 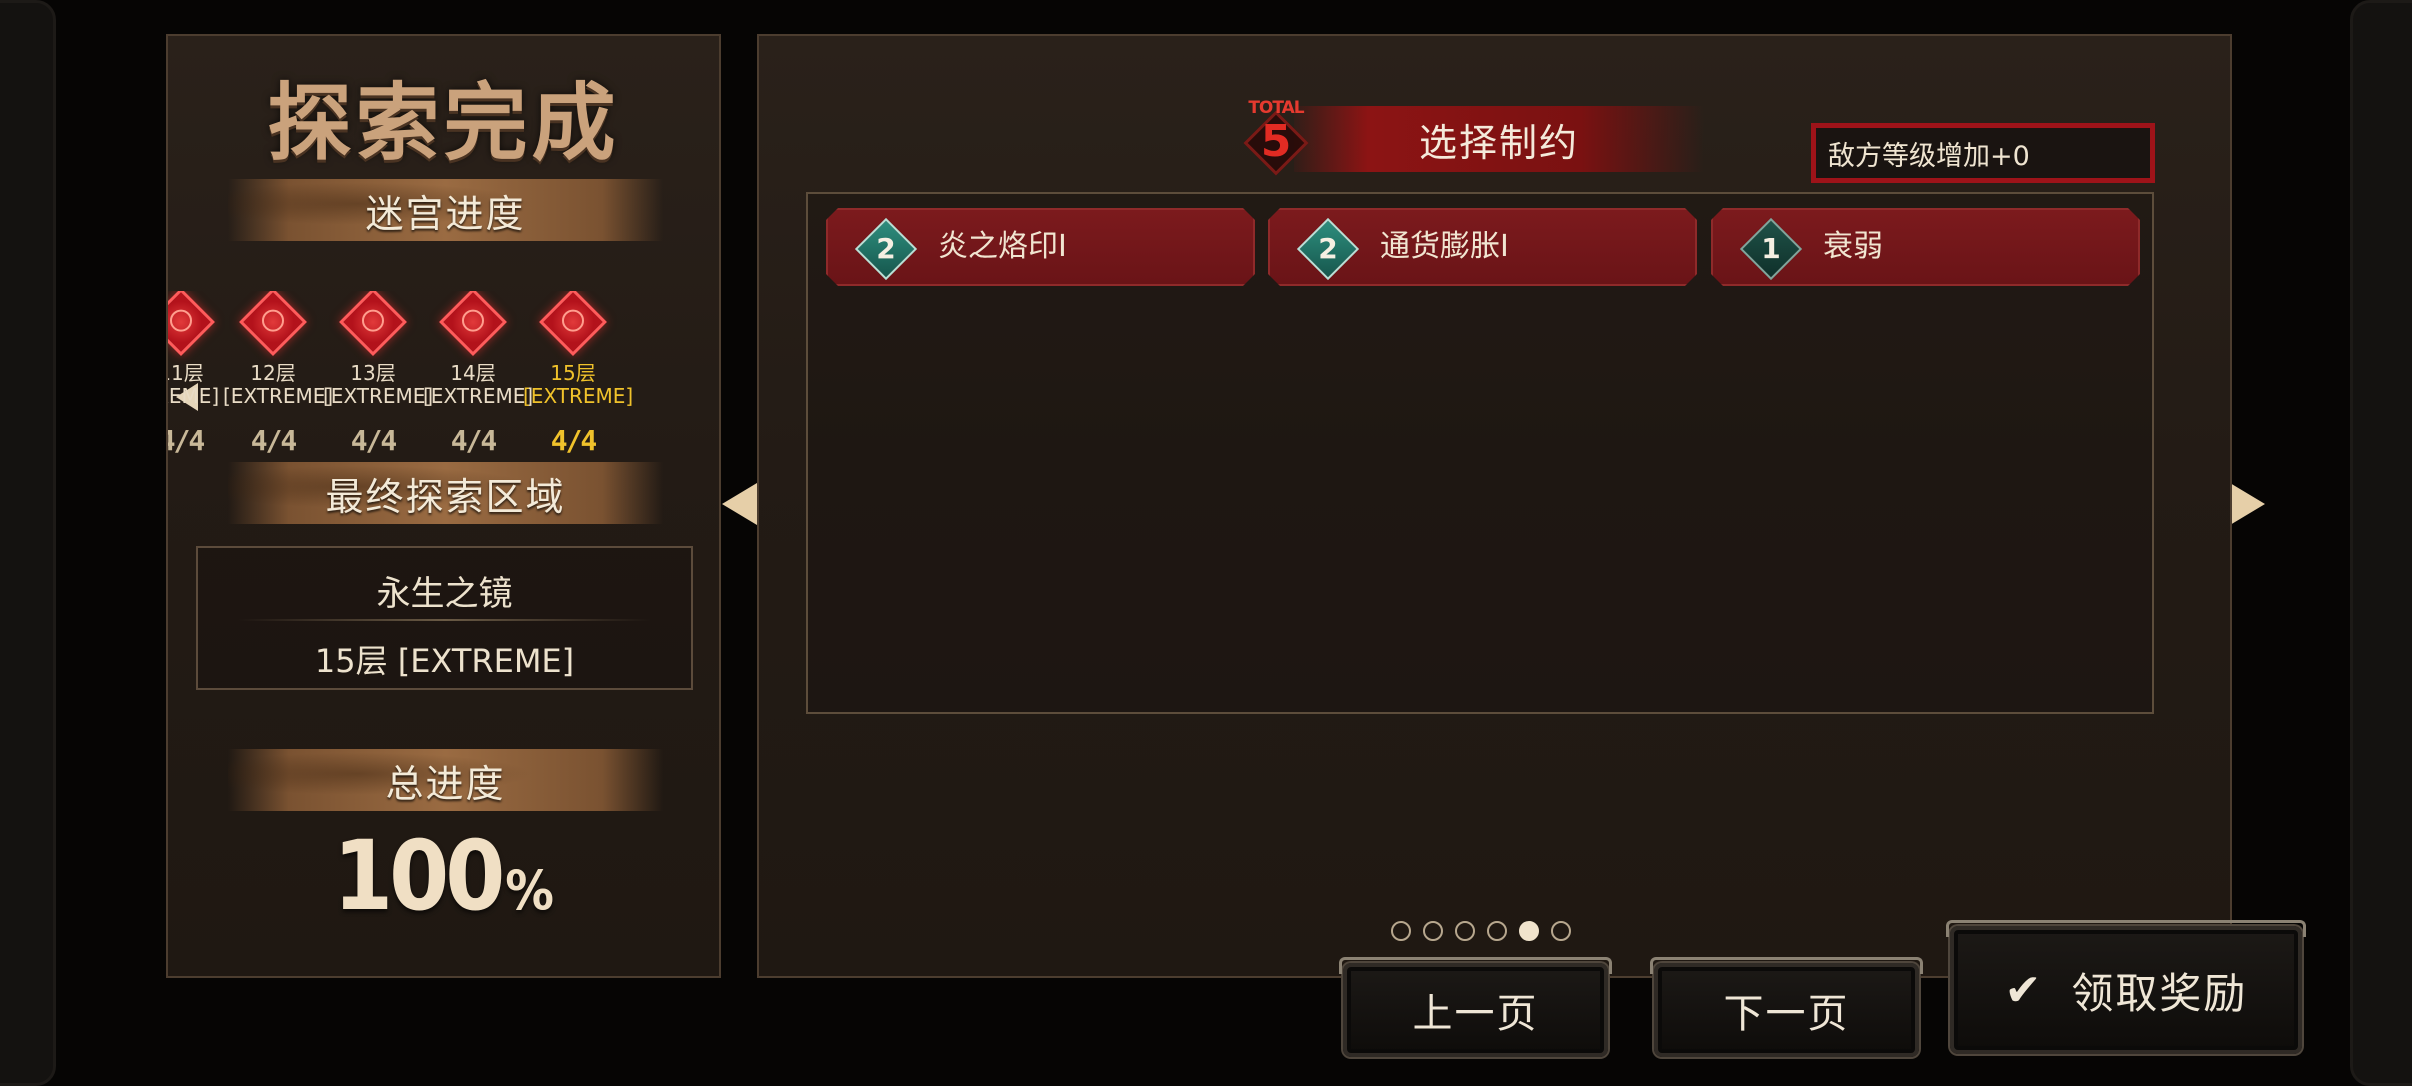 What do you see at coordinates (473, 373) in the screenshot?
I see `floor-label: 14层` at bounding box center [473, 373].